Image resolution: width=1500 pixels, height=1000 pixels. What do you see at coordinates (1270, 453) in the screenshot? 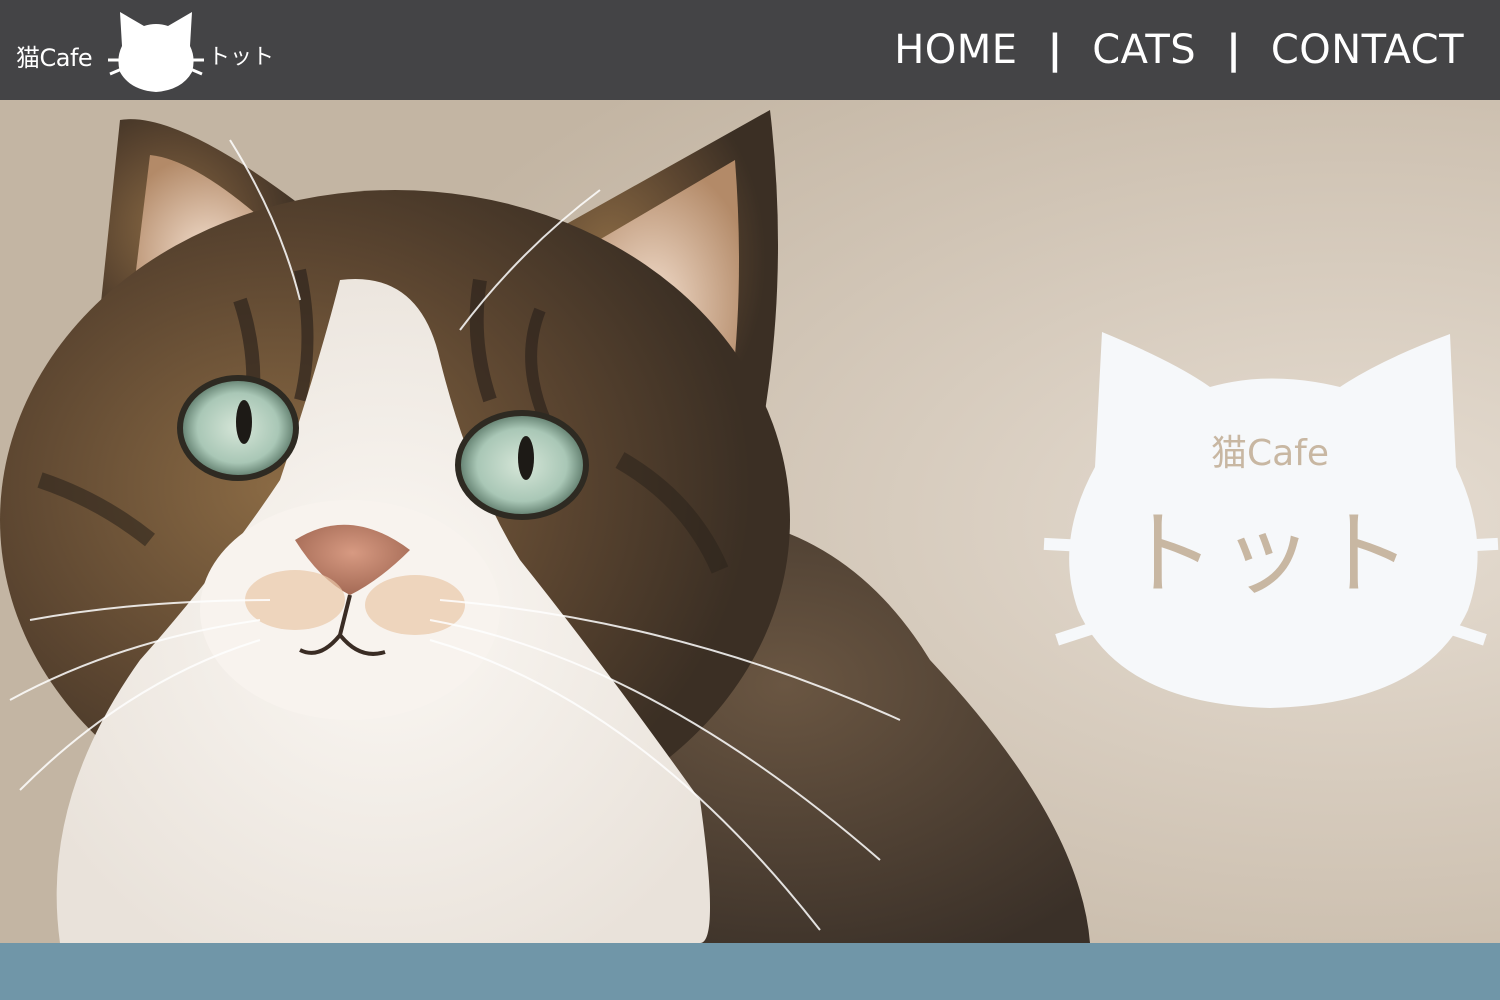
I see `hero-logo-prefix: 猫Cafe` at bounding box center [1270, 453].